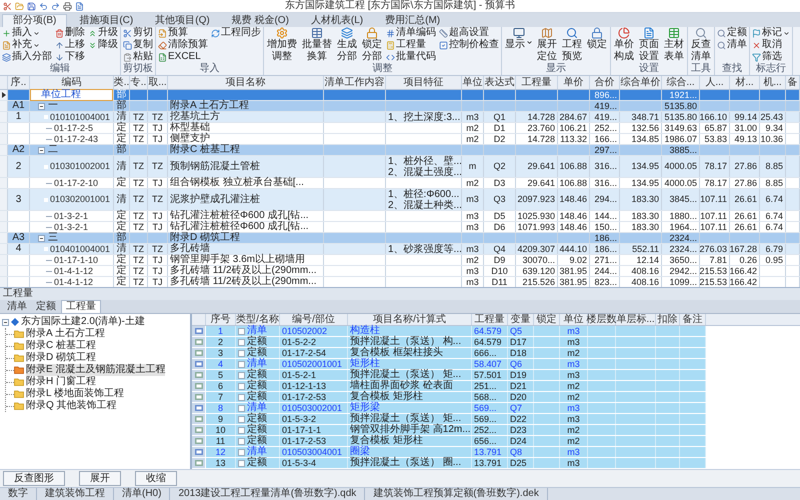 The image size is (800, 500). What do you see at coordinates (574, 82) in the screenshot?
I see `column-header: 单价` at bounding box center [574, 82].